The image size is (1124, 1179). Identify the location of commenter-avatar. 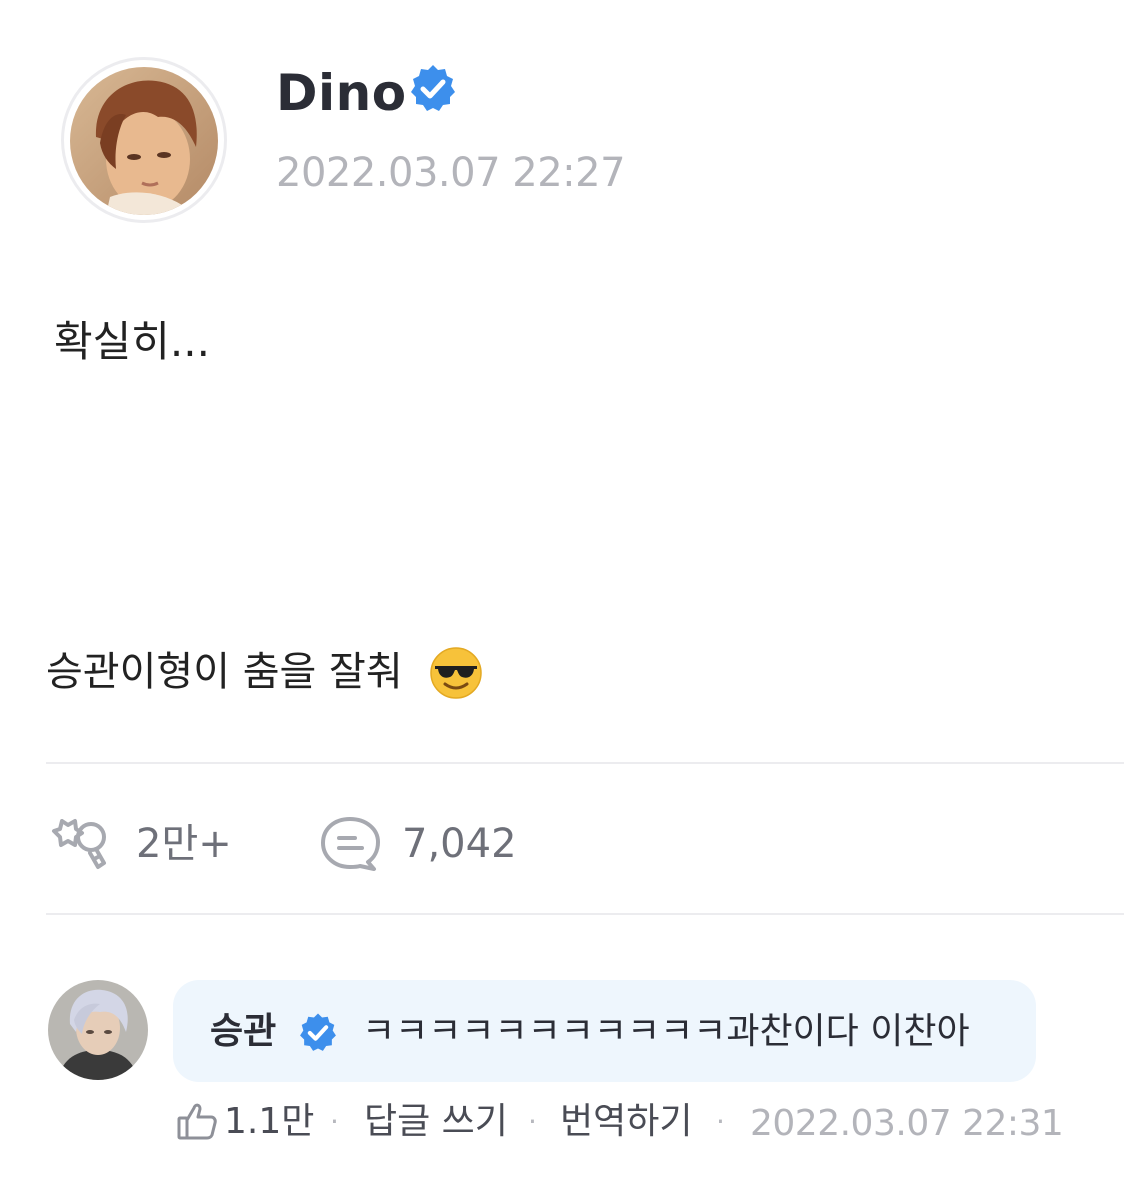
(98, 1030).